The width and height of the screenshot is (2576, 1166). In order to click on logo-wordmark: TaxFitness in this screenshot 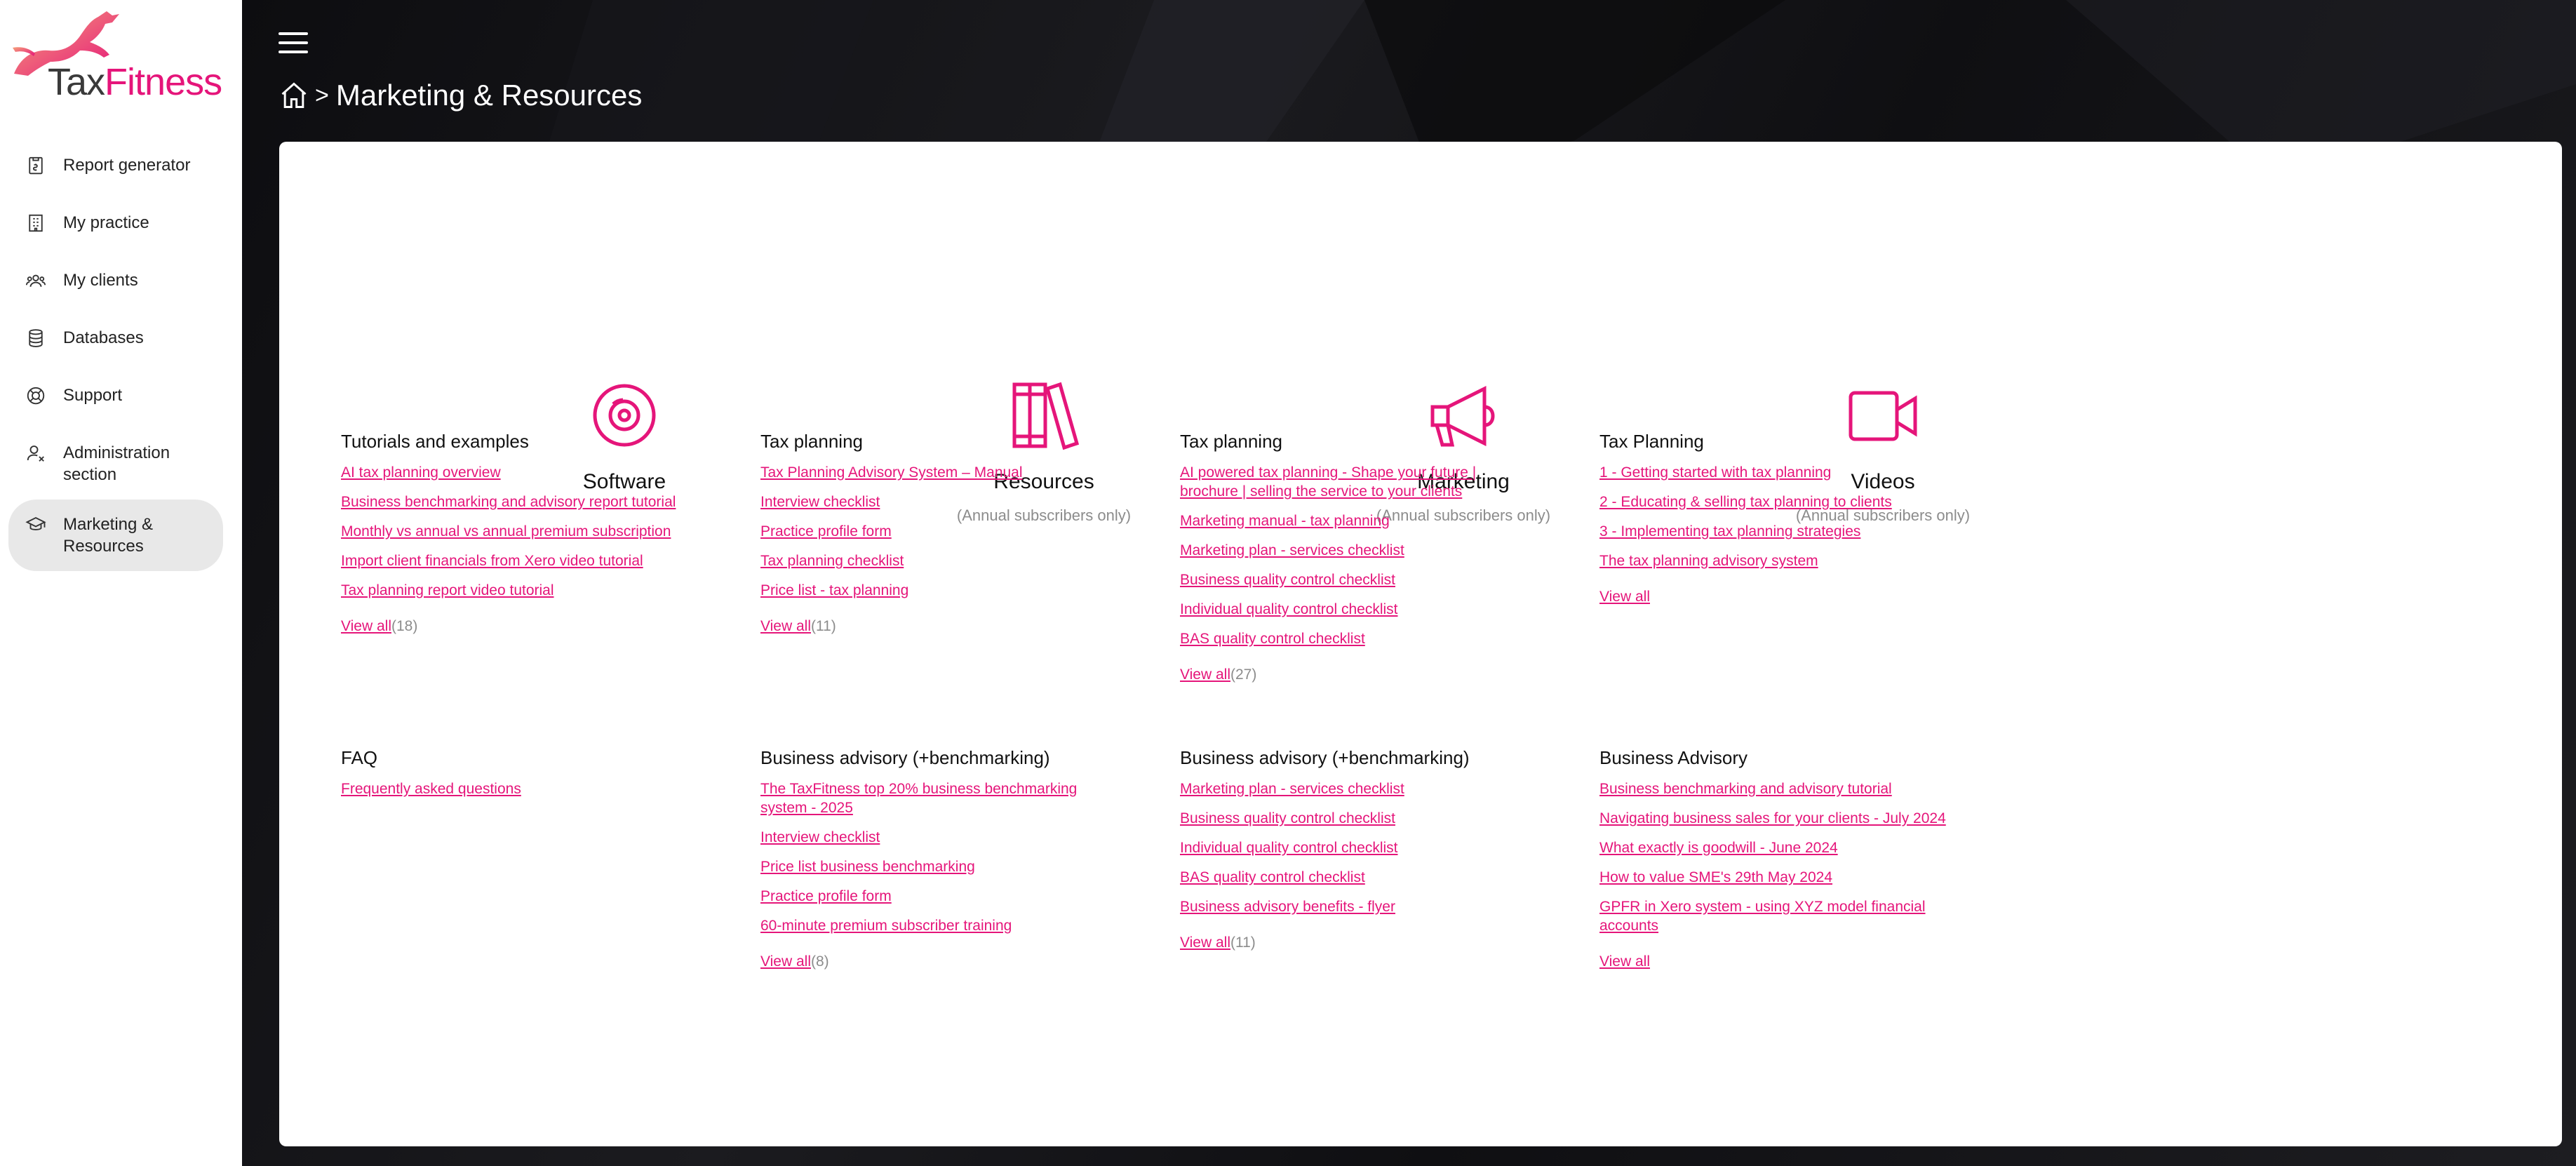, I will do `click(135, 82)`.